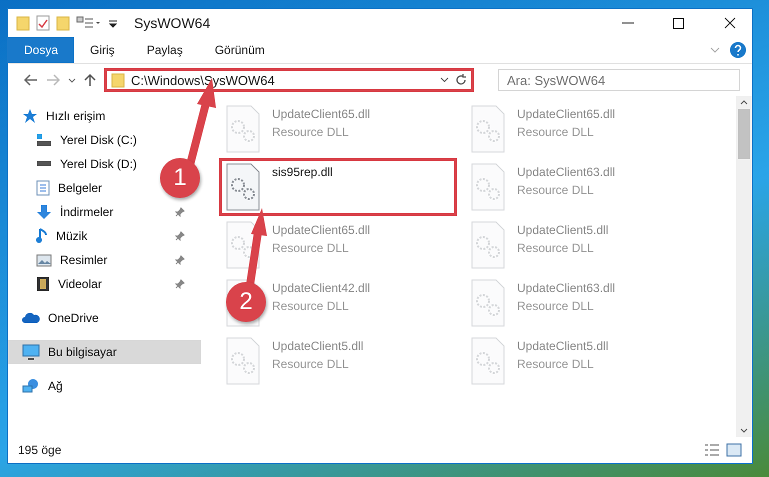  What do you see at coordinates (31, 318) in the screenshot?
I see `cloud-icon` at bounding box center [31, 318].